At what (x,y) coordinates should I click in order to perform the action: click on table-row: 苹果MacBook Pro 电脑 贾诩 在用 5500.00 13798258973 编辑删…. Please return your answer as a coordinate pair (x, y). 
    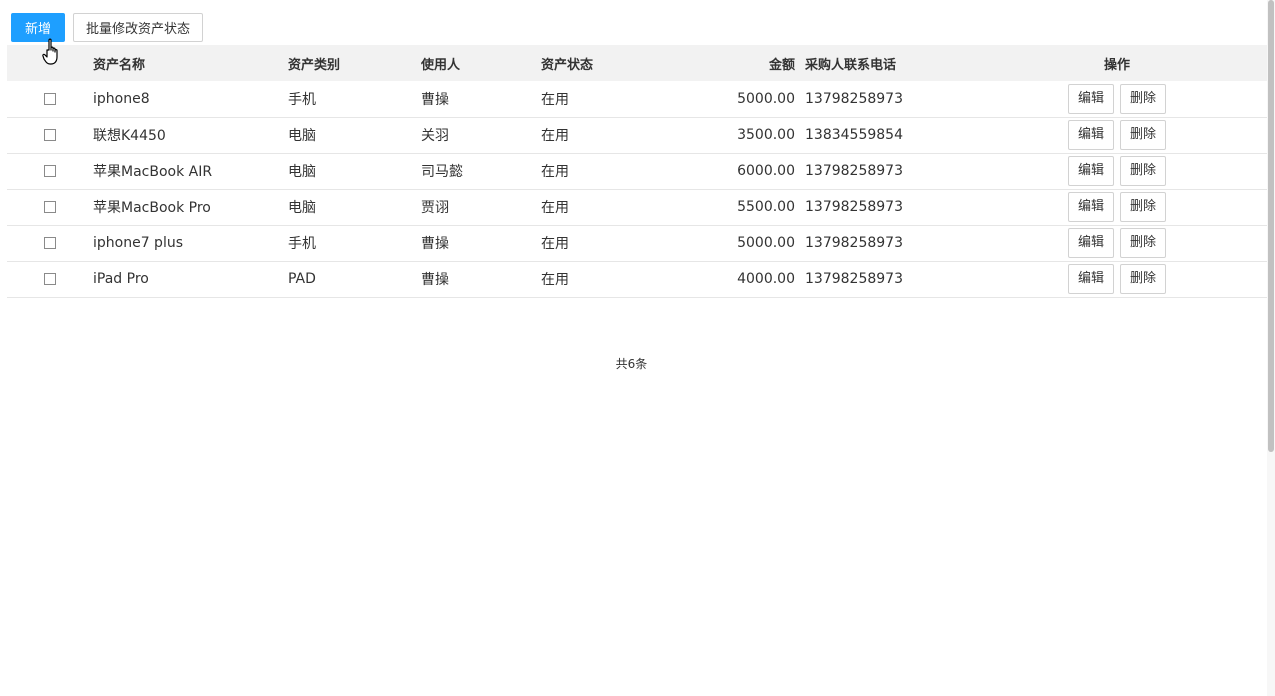
    Looking at the image, I should click on (637, 207).